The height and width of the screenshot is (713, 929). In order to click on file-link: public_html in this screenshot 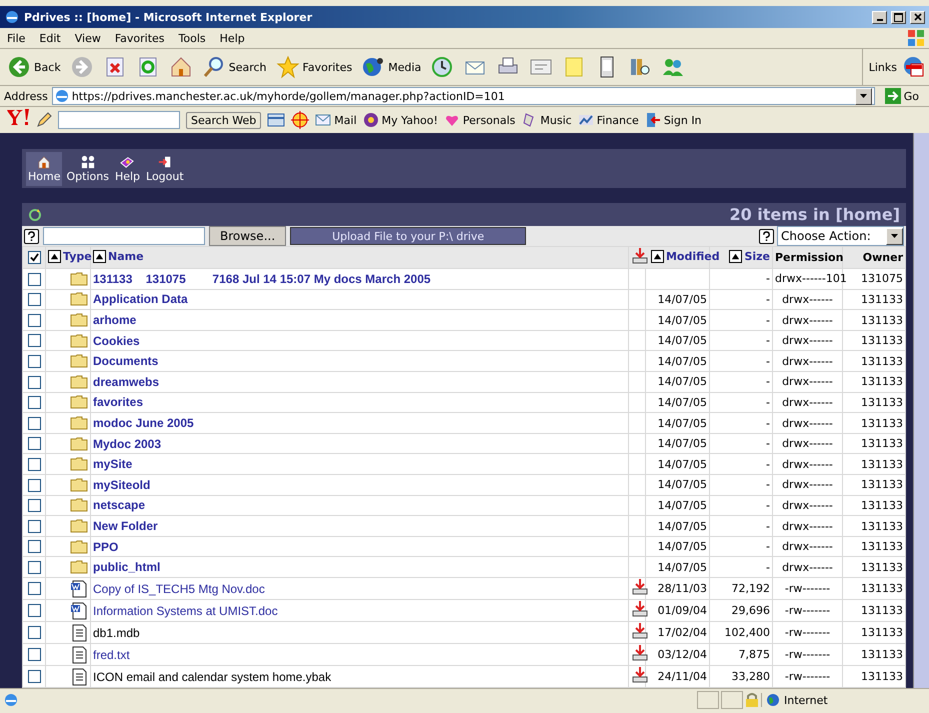, I will do `click(126, 567)`.